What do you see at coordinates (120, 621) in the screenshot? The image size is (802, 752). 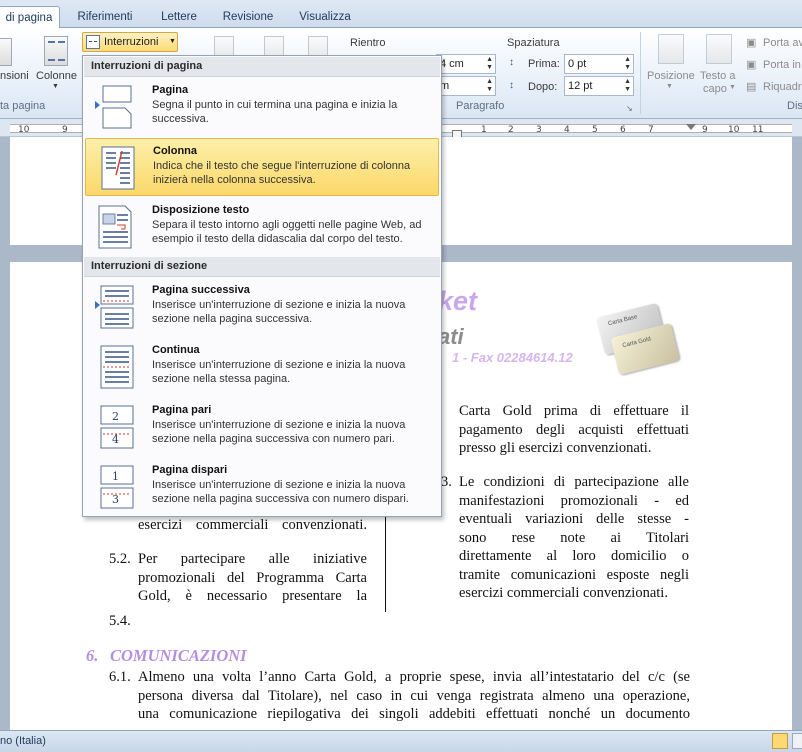 I see `item-54-number: 5.4.` at bounding box center [120, 621].